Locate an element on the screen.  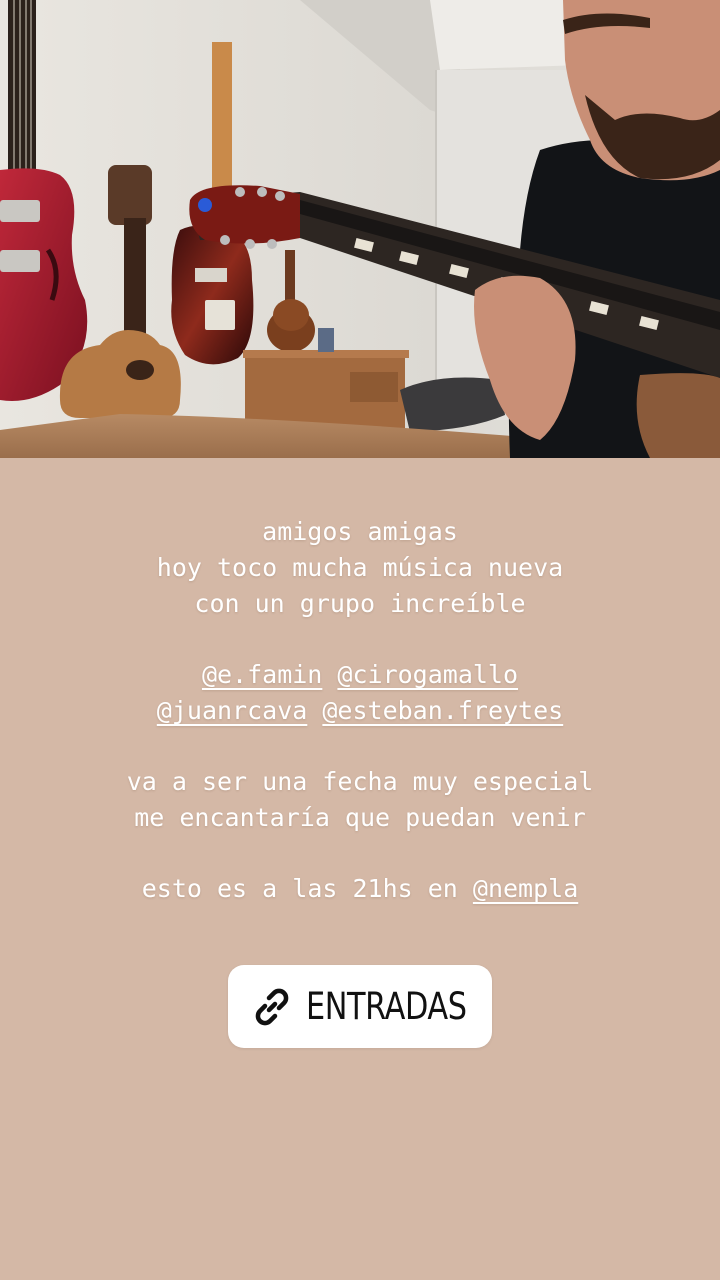
link-sticker-button: ENTRADAS is located at coordinates (360, 1006).